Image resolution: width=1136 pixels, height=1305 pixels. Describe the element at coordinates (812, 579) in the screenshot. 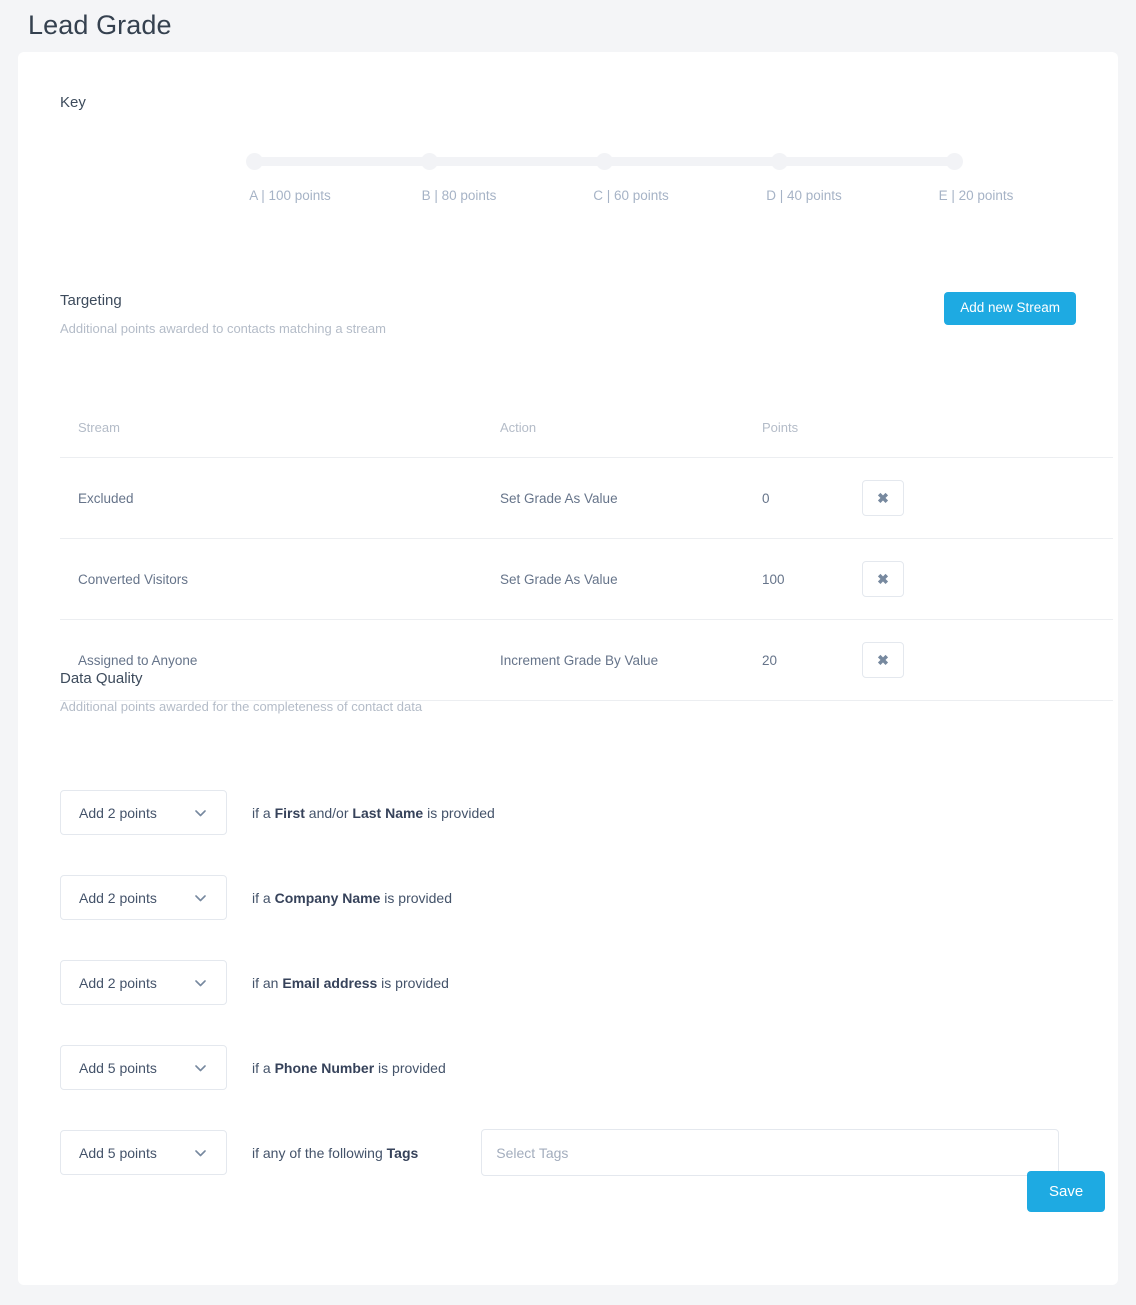

I see `cell-points: 100` at that location.